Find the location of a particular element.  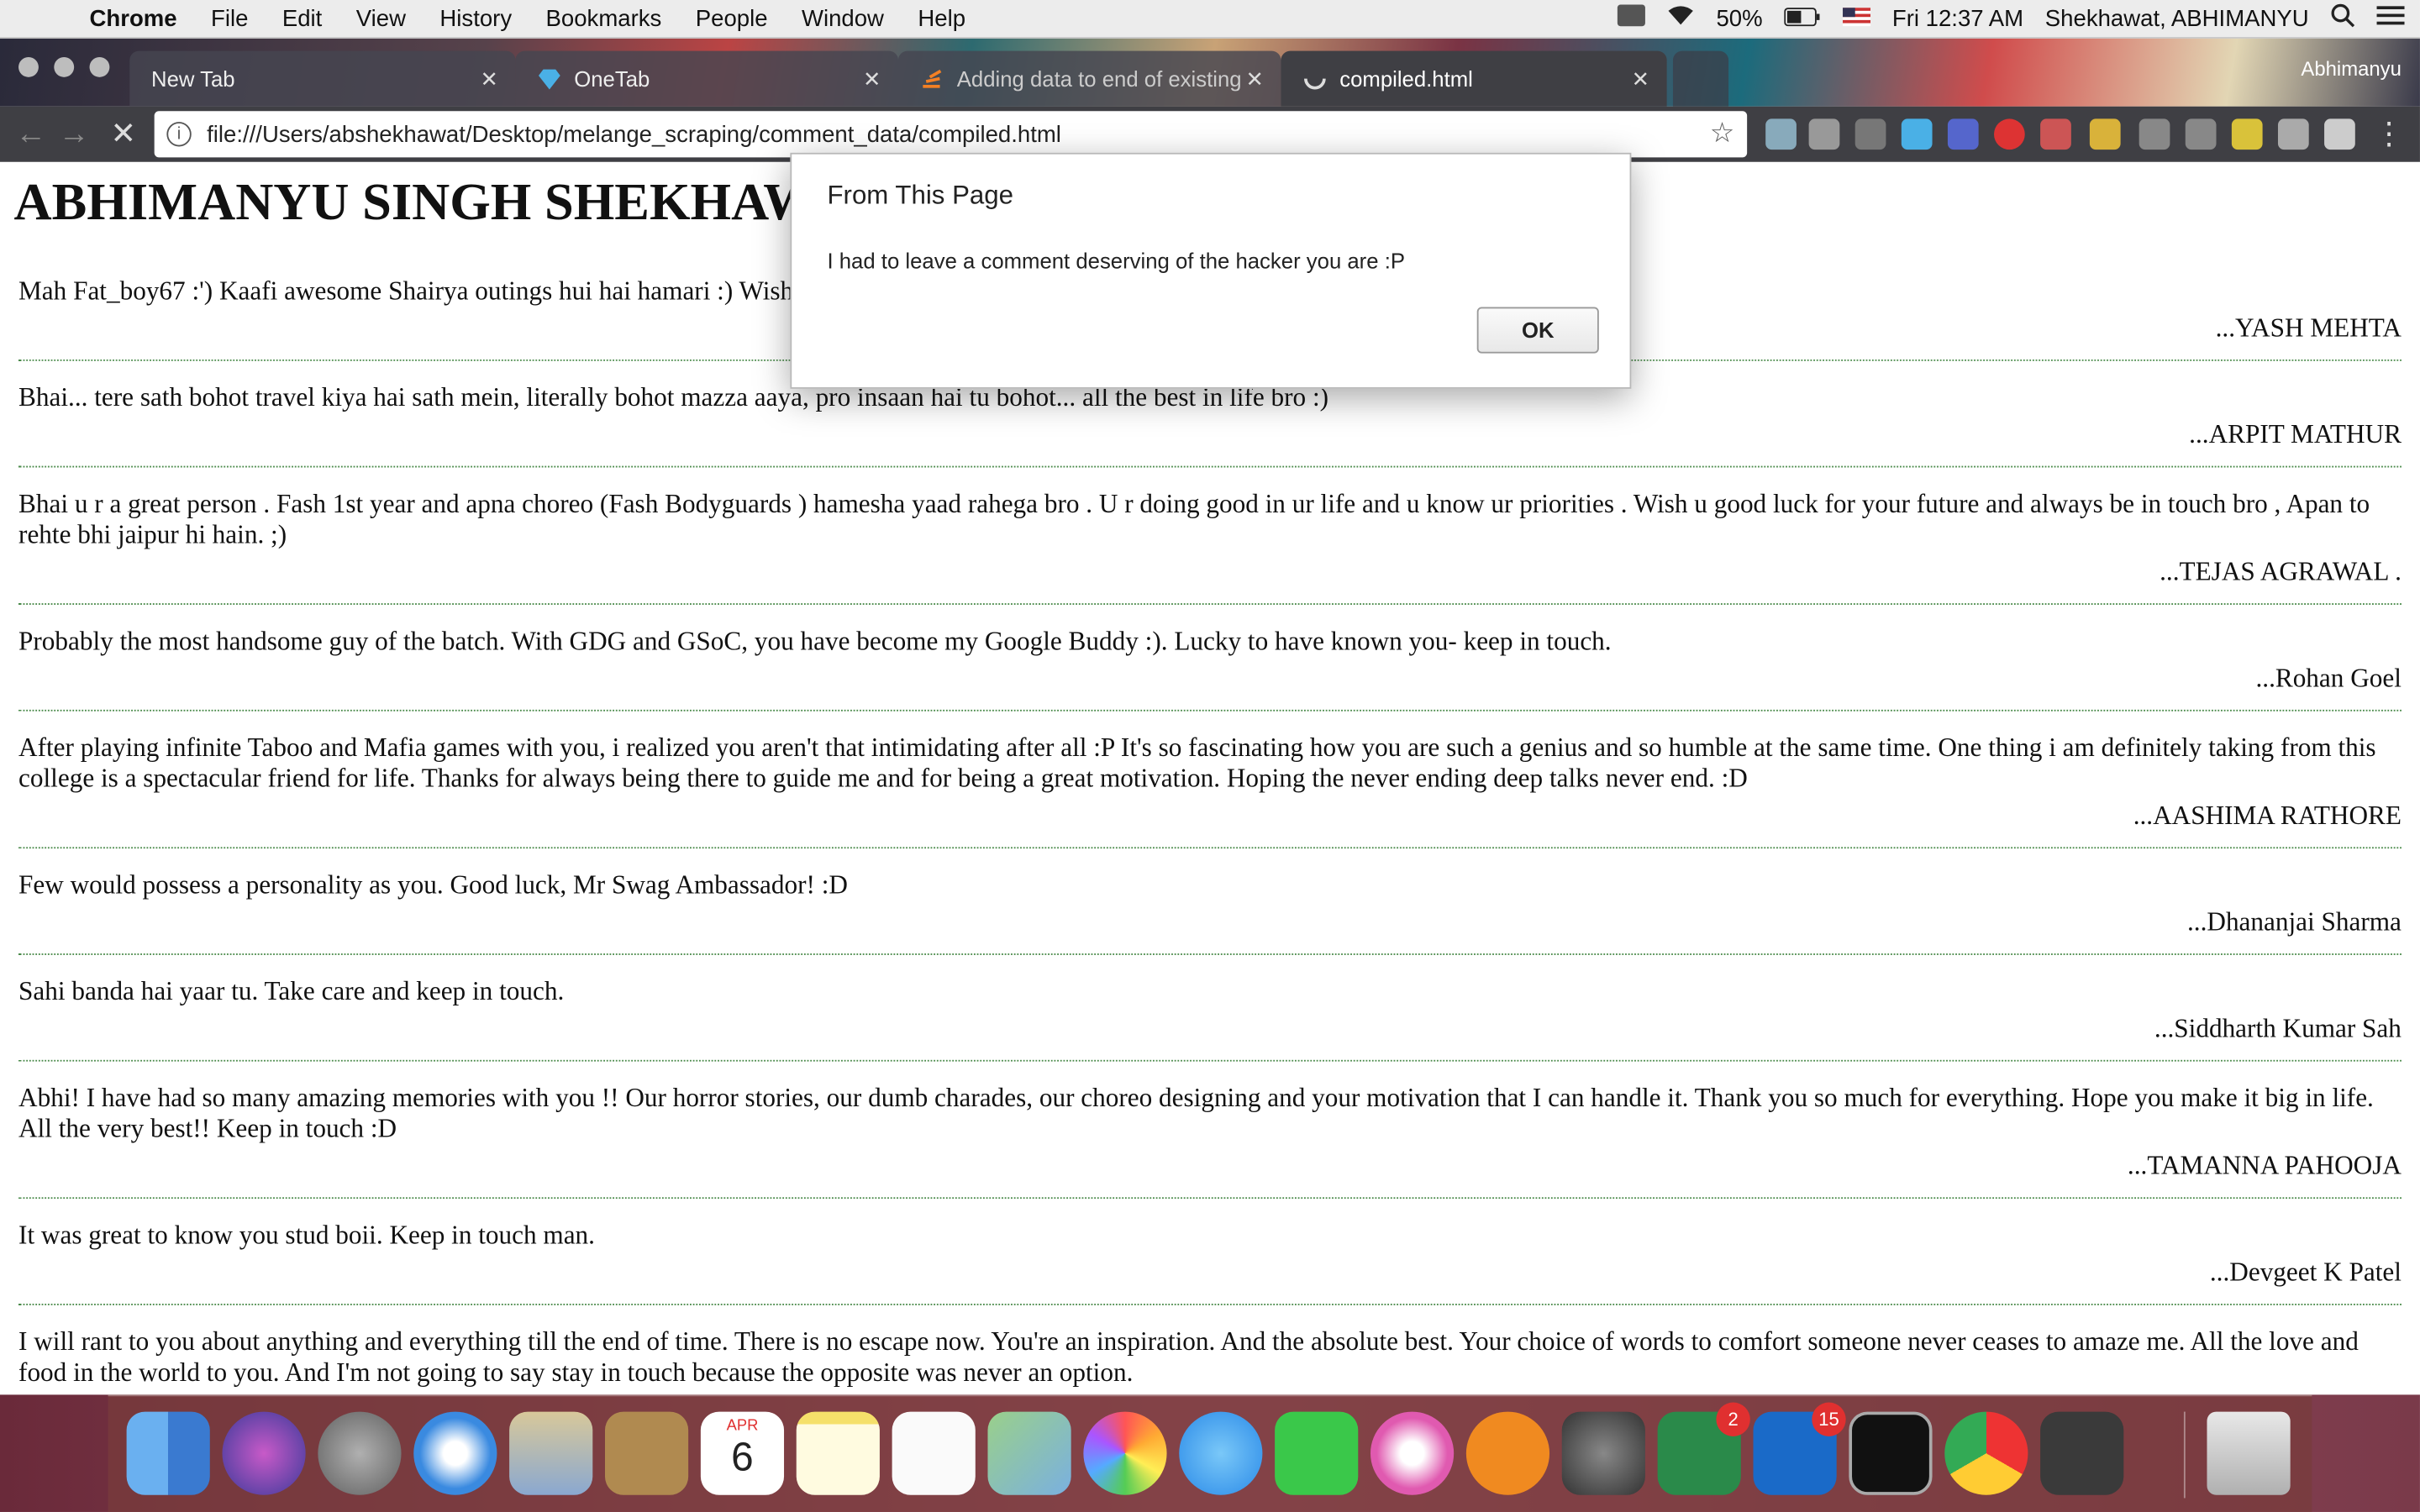

comment-author: ...TEJAS AGRAWAL . is located at coordinates (2281, 571).